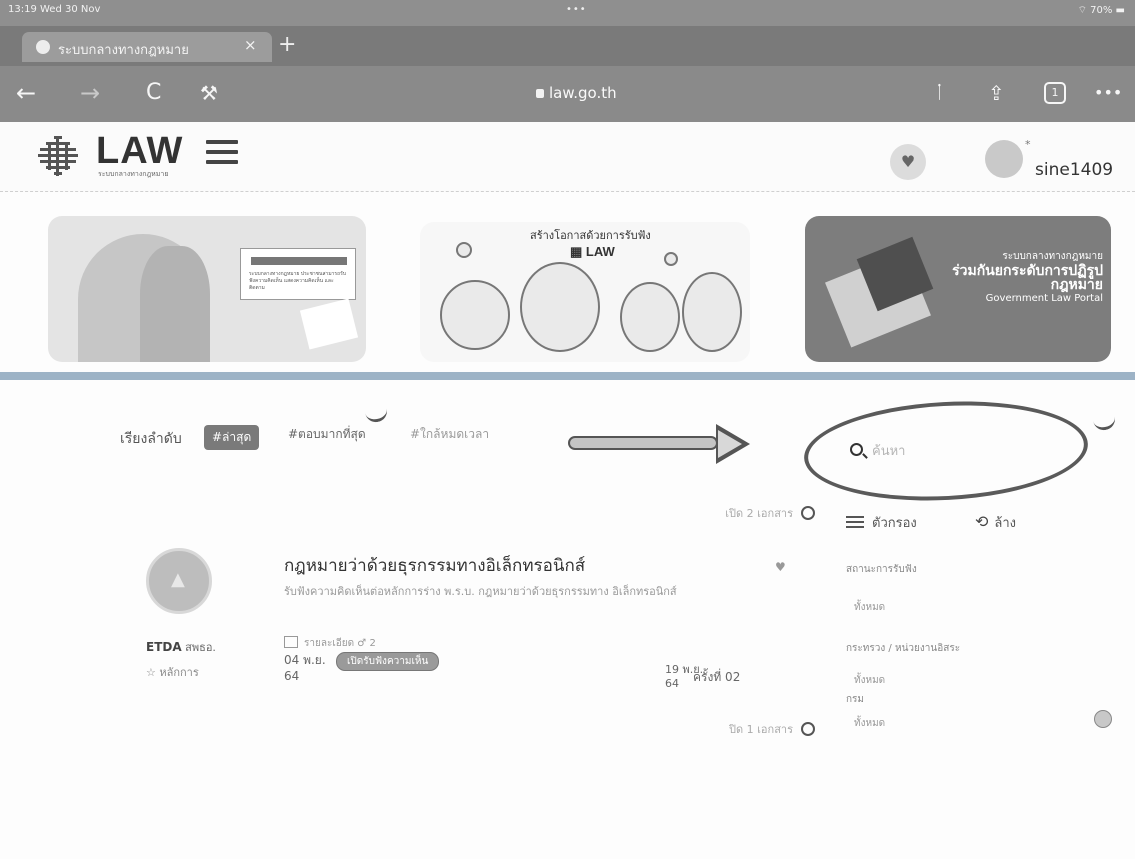 The image size is (1135, 859). What do you see at coordinates (1101, 10) in the screenshot?
I see `battery-wifi-status: ⌔ 70% ▬` at bounding box center [1101, 10].